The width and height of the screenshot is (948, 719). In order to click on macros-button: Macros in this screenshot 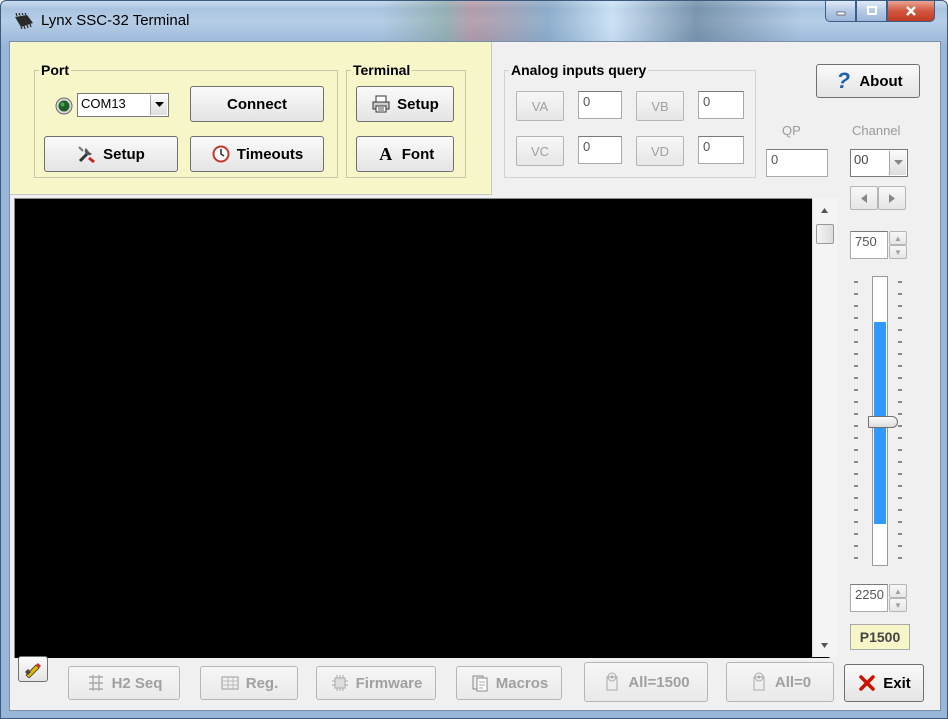, I will do `click(509, 683)`.